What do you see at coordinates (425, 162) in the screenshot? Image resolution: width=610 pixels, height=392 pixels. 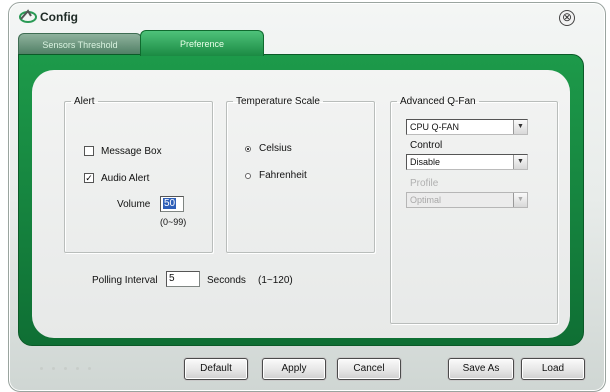 I see `control-value: Disable` at bounding box center [425, 162].